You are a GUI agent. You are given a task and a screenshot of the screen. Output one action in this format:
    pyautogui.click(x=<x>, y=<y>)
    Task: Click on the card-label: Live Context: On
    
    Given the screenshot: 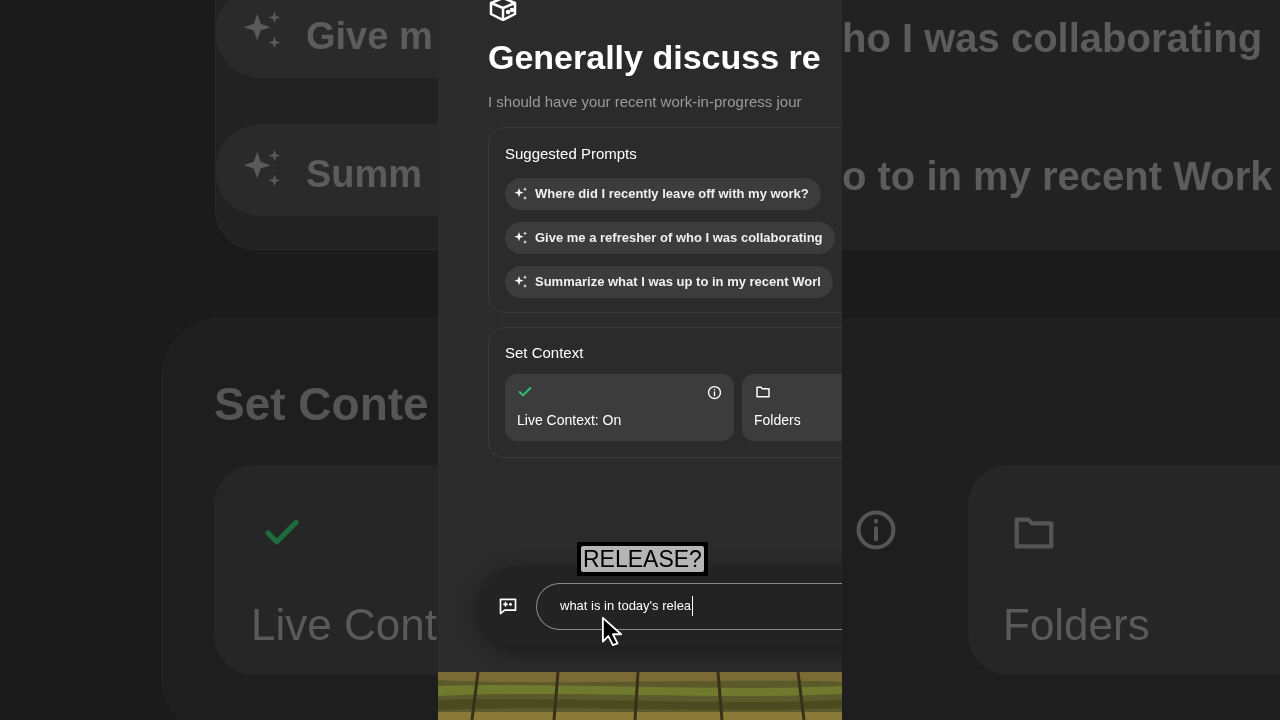 What is the action you would take?
    pyautogui.click(x=569, y=420)
    